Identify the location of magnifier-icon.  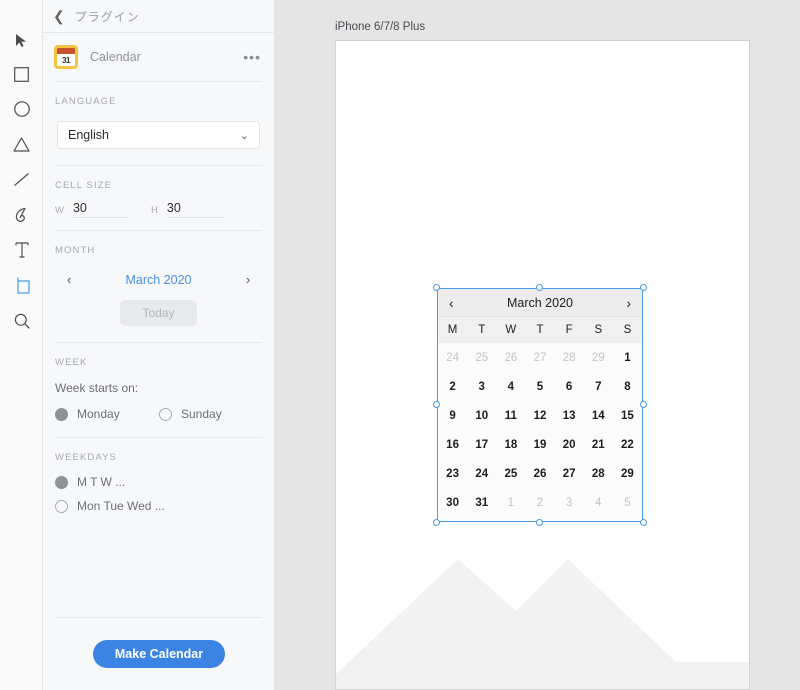
(22, 321).